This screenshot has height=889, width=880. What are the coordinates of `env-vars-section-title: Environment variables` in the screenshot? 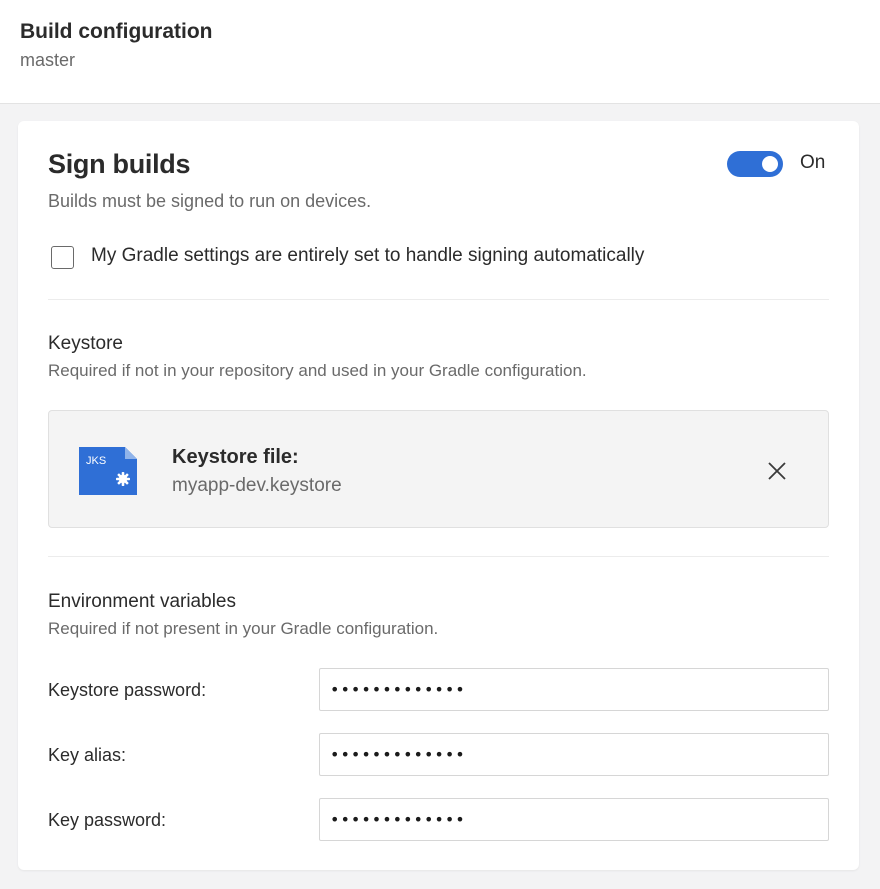 It's located at (142, 601).